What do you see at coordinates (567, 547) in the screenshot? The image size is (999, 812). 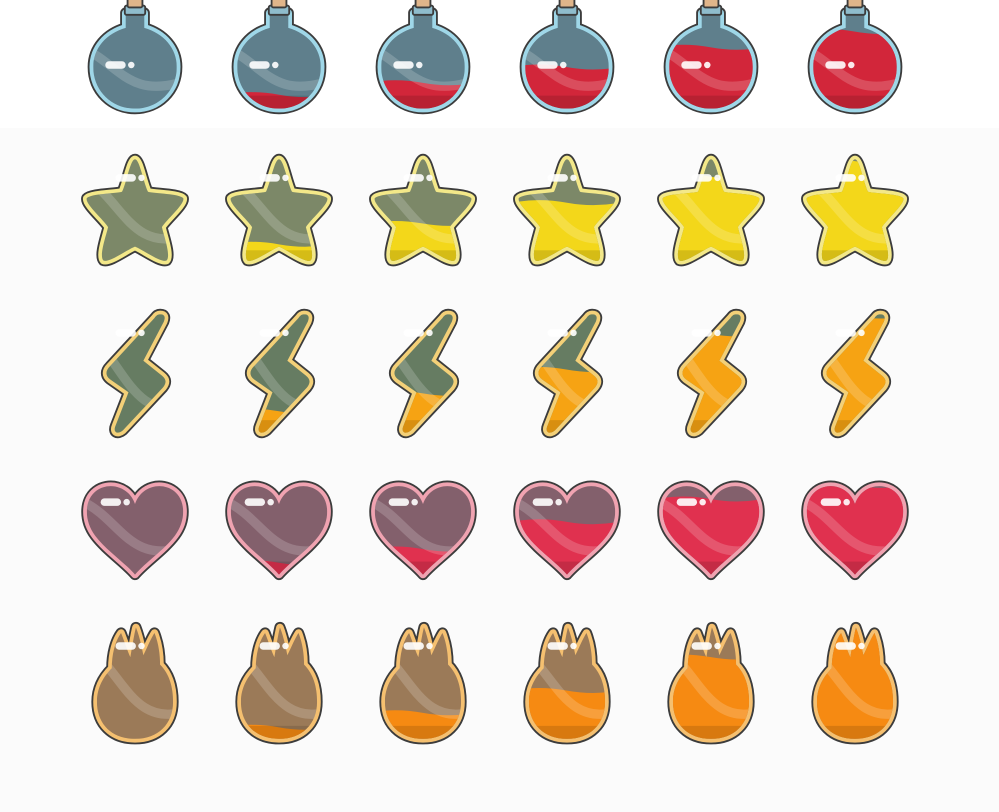 I see `liquid-fill` at bounding box center [567, 547].